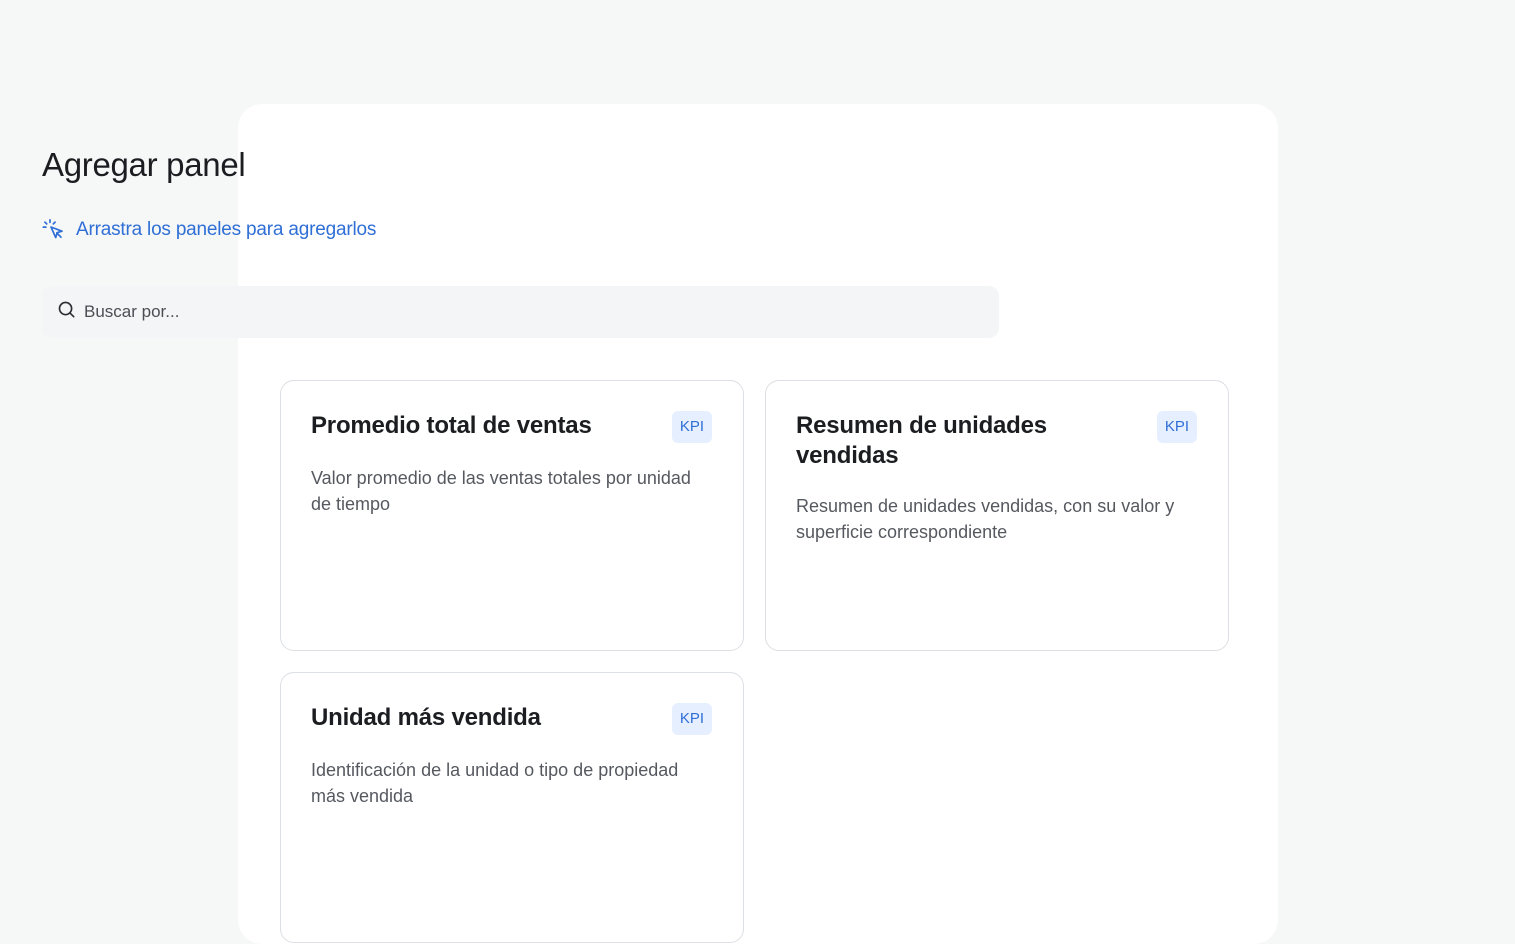 The image size is (1515, 944). I want to click on panel-card-title: Unidad más vendida, so click(426, 717).